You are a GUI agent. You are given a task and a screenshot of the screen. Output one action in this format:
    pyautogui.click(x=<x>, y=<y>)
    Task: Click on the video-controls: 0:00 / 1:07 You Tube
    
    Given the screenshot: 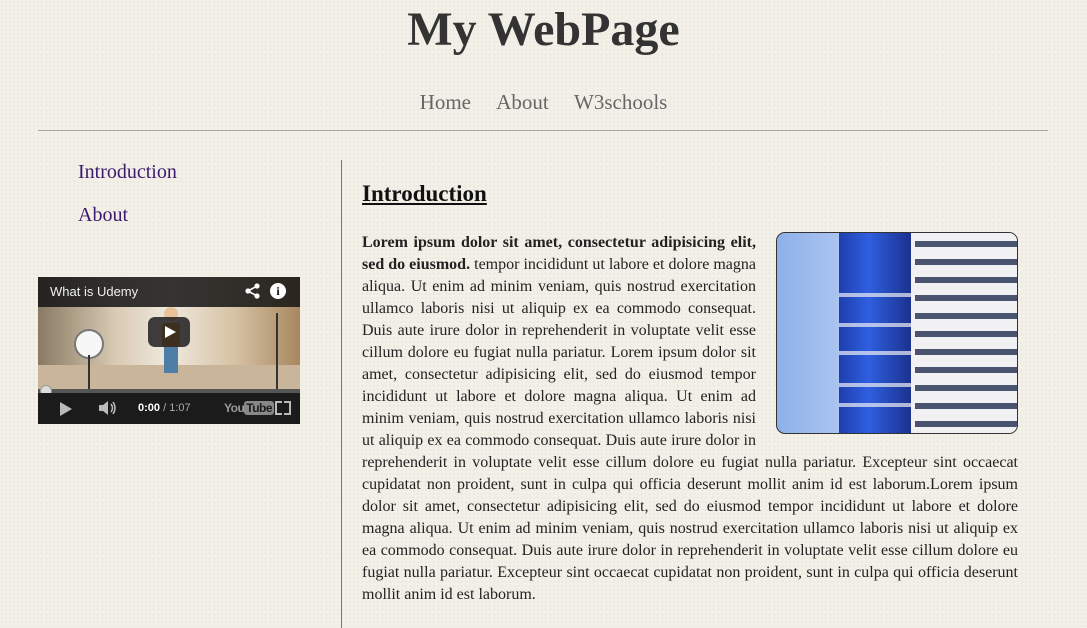 What is the action you would take?
    pyautogui.click(x=169, y=408)
    